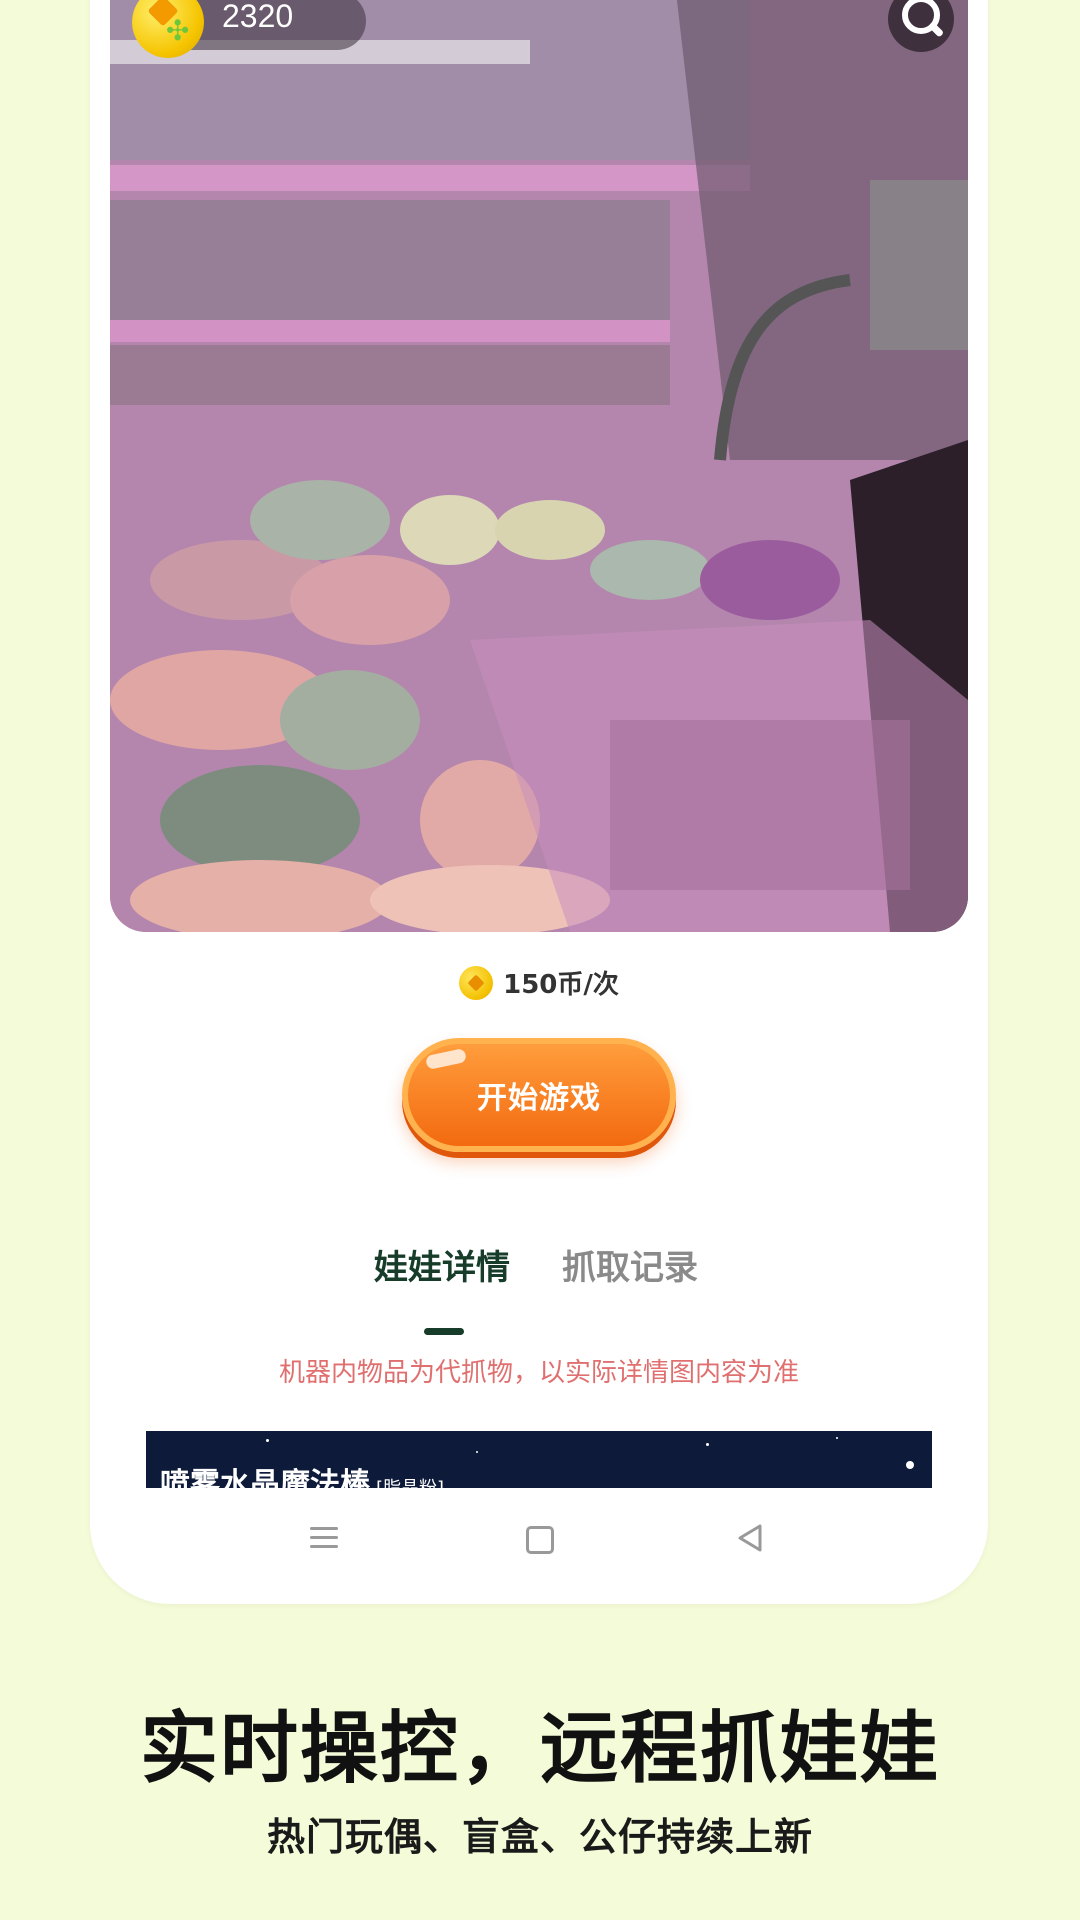 This screenshot has height=1920, width=1080. I want to click on banner-tag: [脂晶粉], so click(410, 1483).